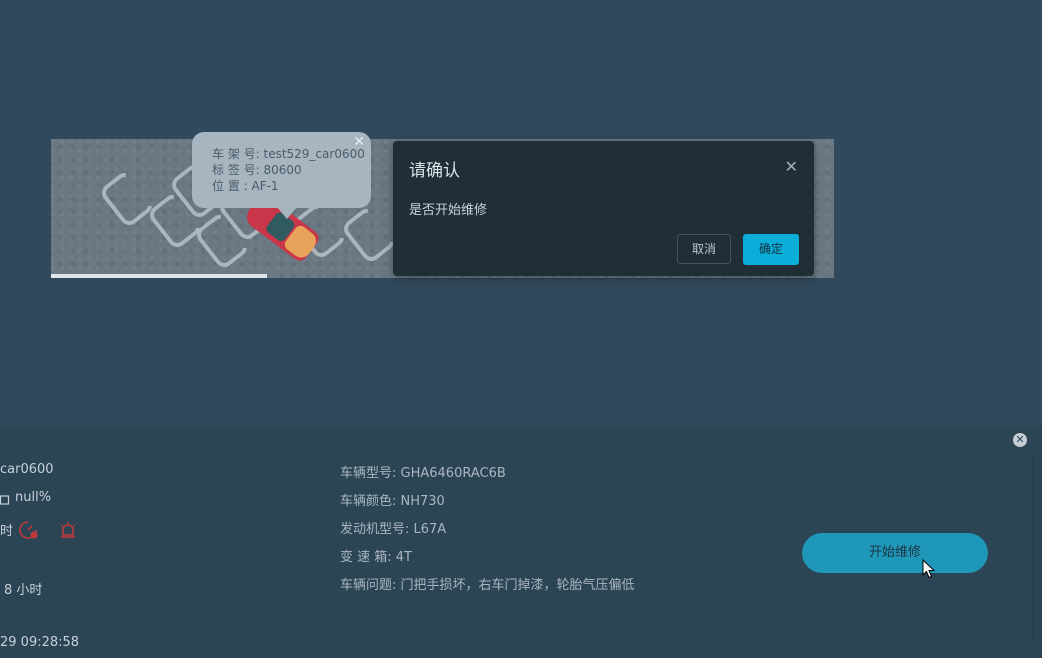 The image size is (1042, 658). Describe the element at coordinates (791, 166) in the screenshot. I see `dialog-close-icon: ✕` at that location.